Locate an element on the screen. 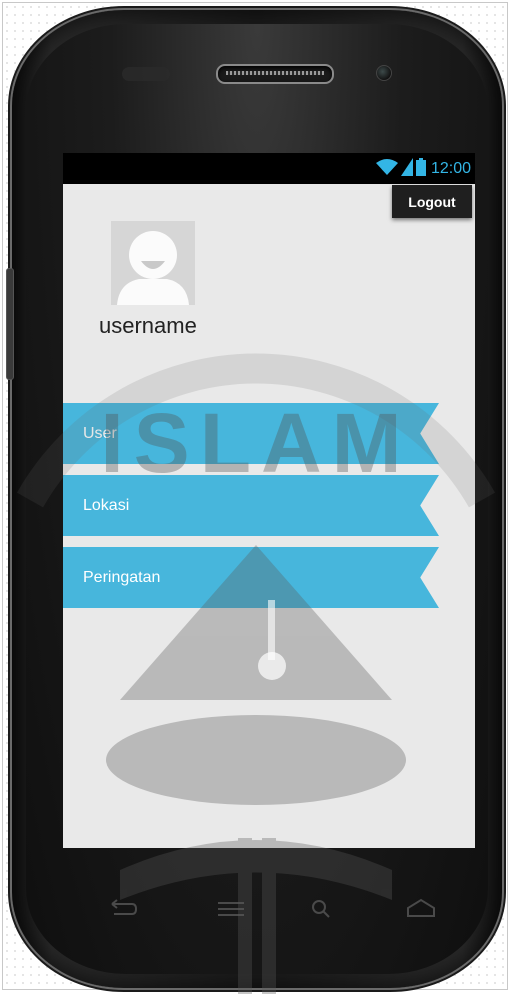  proximity-sensor is located at coordinates (146, 74).